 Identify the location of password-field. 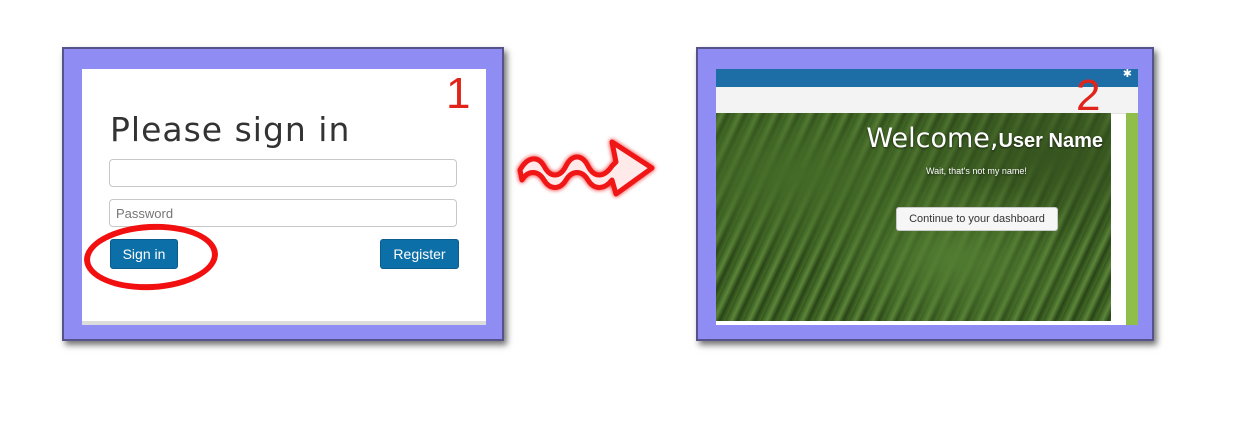
(283, 213).